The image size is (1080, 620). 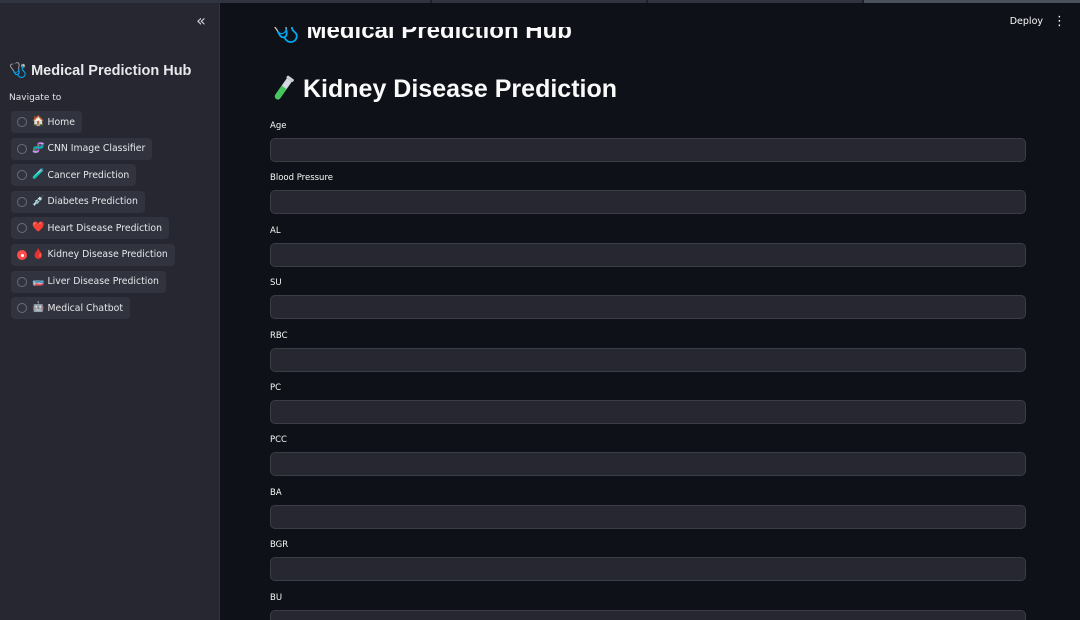 What do you see at coordinates (540, 1) in the screenshot?
I see `top-progress-strip` at bounding box center [540, 1].